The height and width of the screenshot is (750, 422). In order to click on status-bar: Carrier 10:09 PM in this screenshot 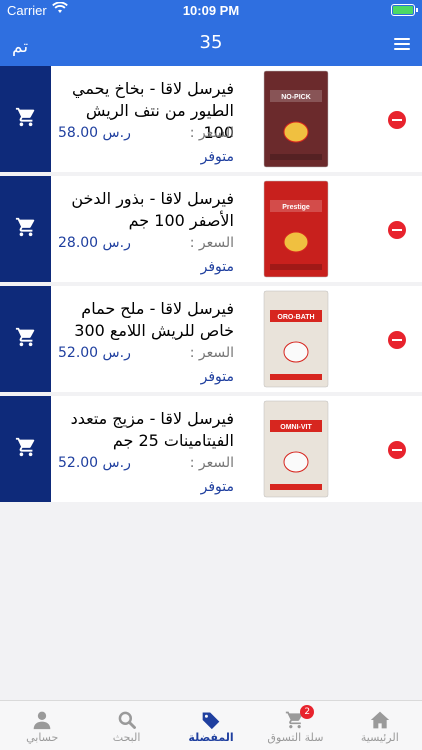, I will do `click(211, 11)`.